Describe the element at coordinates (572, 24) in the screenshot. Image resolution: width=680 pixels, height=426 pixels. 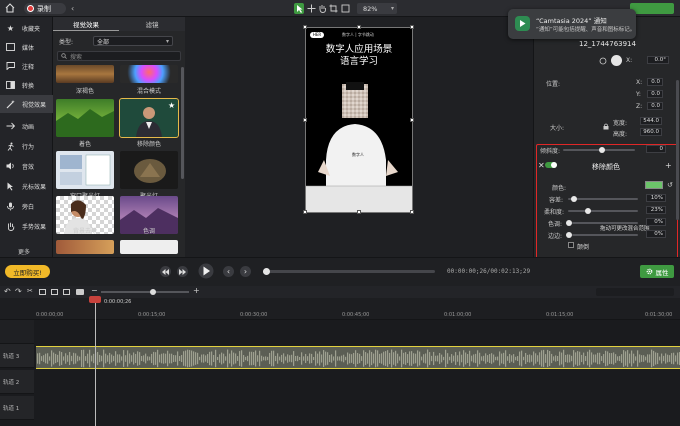
I see `notification-banner: “Camtasia 2024” 通知 “通知”可能包括提醒、声音和图标标记。` at that location.